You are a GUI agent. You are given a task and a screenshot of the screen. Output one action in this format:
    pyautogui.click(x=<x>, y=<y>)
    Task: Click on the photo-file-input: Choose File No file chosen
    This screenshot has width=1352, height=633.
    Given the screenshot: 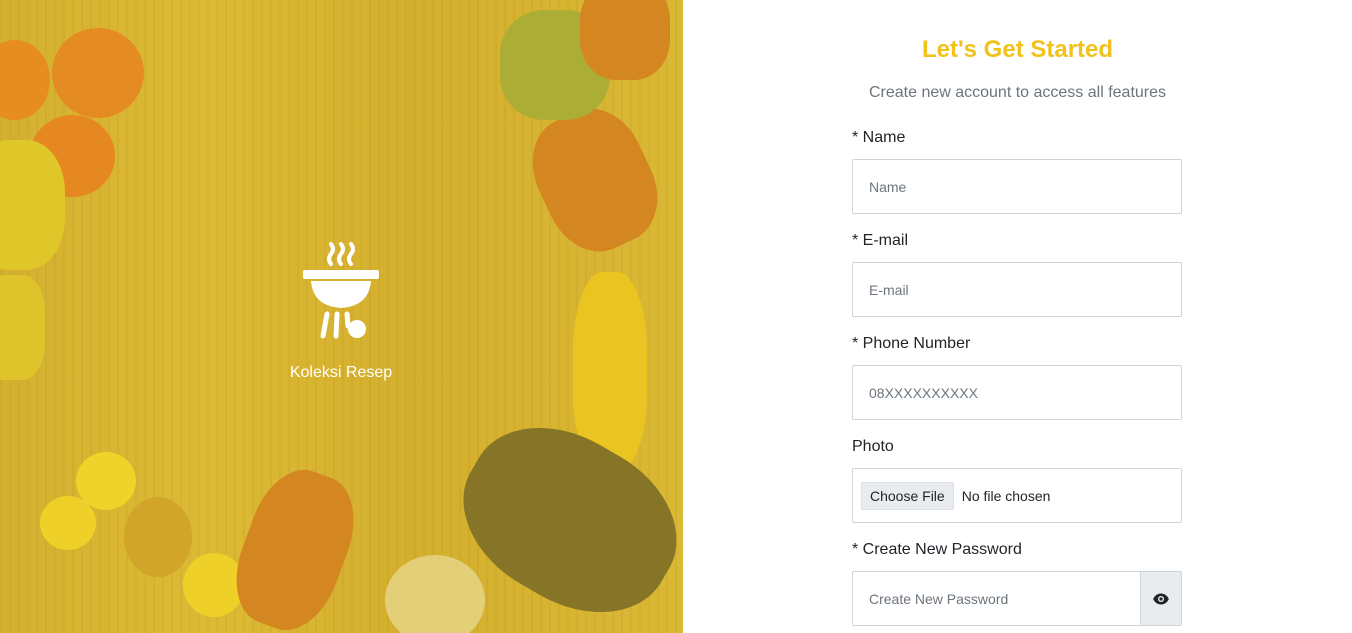 What is the action you would take?
    pyautogui.click(x=1017, y=495)
    